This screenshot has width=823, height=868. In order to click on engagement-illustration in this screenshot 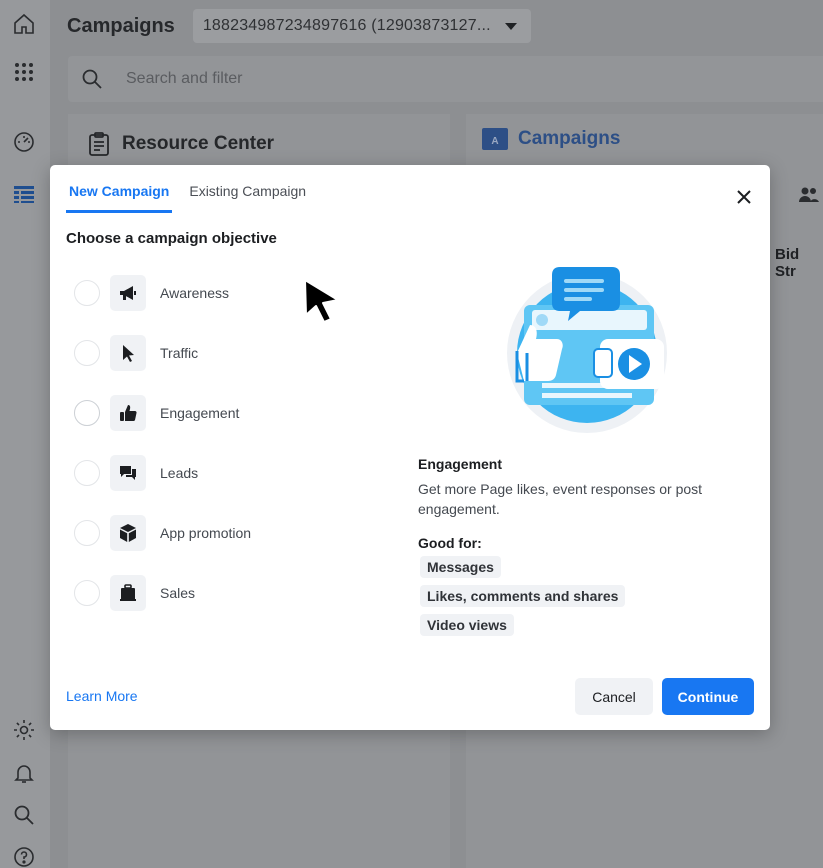, I will do `click(587, 350)`.